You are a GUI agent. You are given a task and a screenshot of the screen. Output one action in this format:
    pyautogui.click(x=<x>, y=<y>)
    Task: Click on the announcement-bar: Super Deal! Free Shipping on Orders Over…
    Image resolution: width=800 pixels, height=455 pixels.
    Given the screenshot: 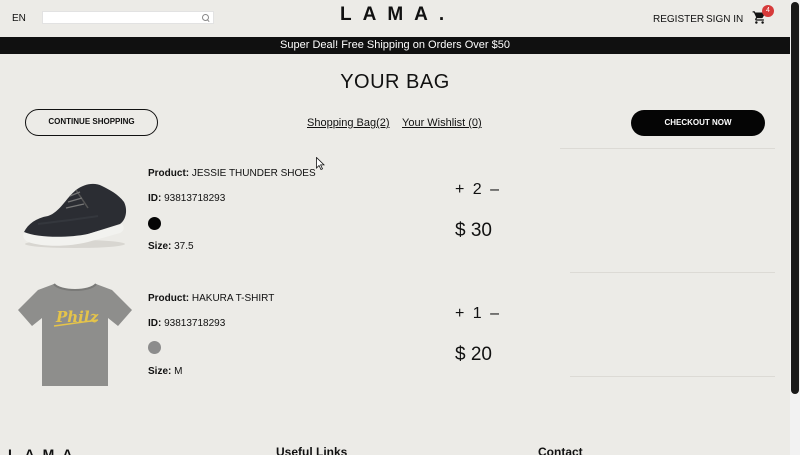 What is the action you would take?
    pyautogui.click(x=395, y=45)
    